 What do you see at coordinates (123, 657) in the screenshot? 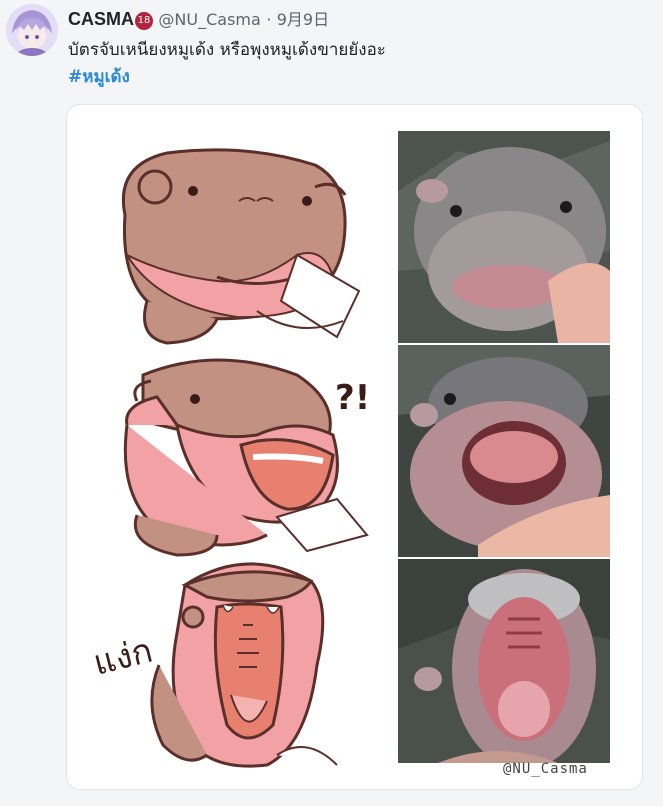
I see `panel-3-caption: แง่ก` at bounding box center [123, 657].